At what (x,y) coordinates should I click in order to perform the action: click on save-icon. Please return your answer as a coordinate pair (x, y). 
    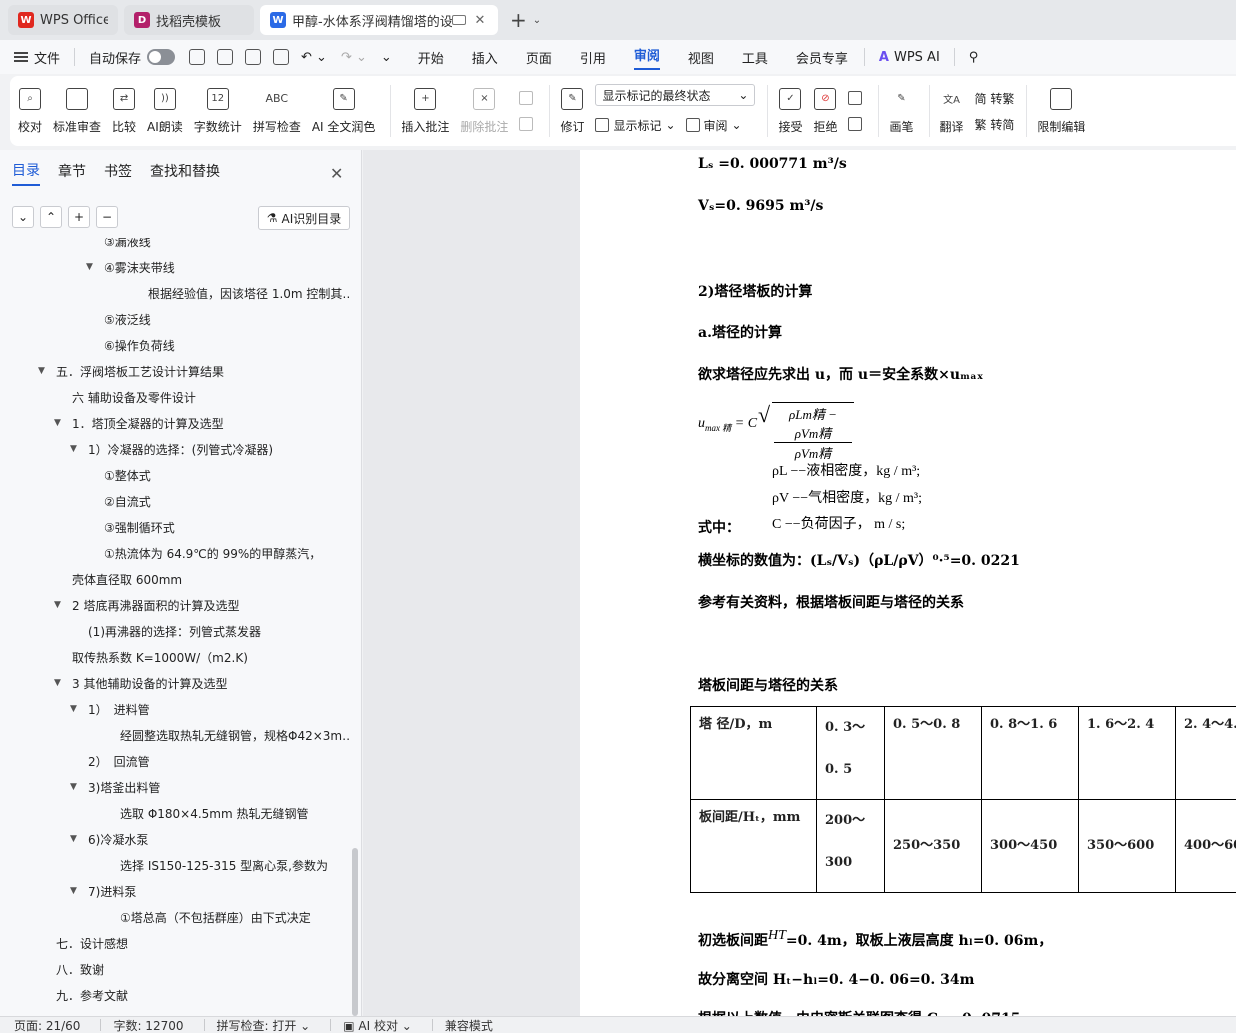
    Looking at the image, I should click on (197, 57).